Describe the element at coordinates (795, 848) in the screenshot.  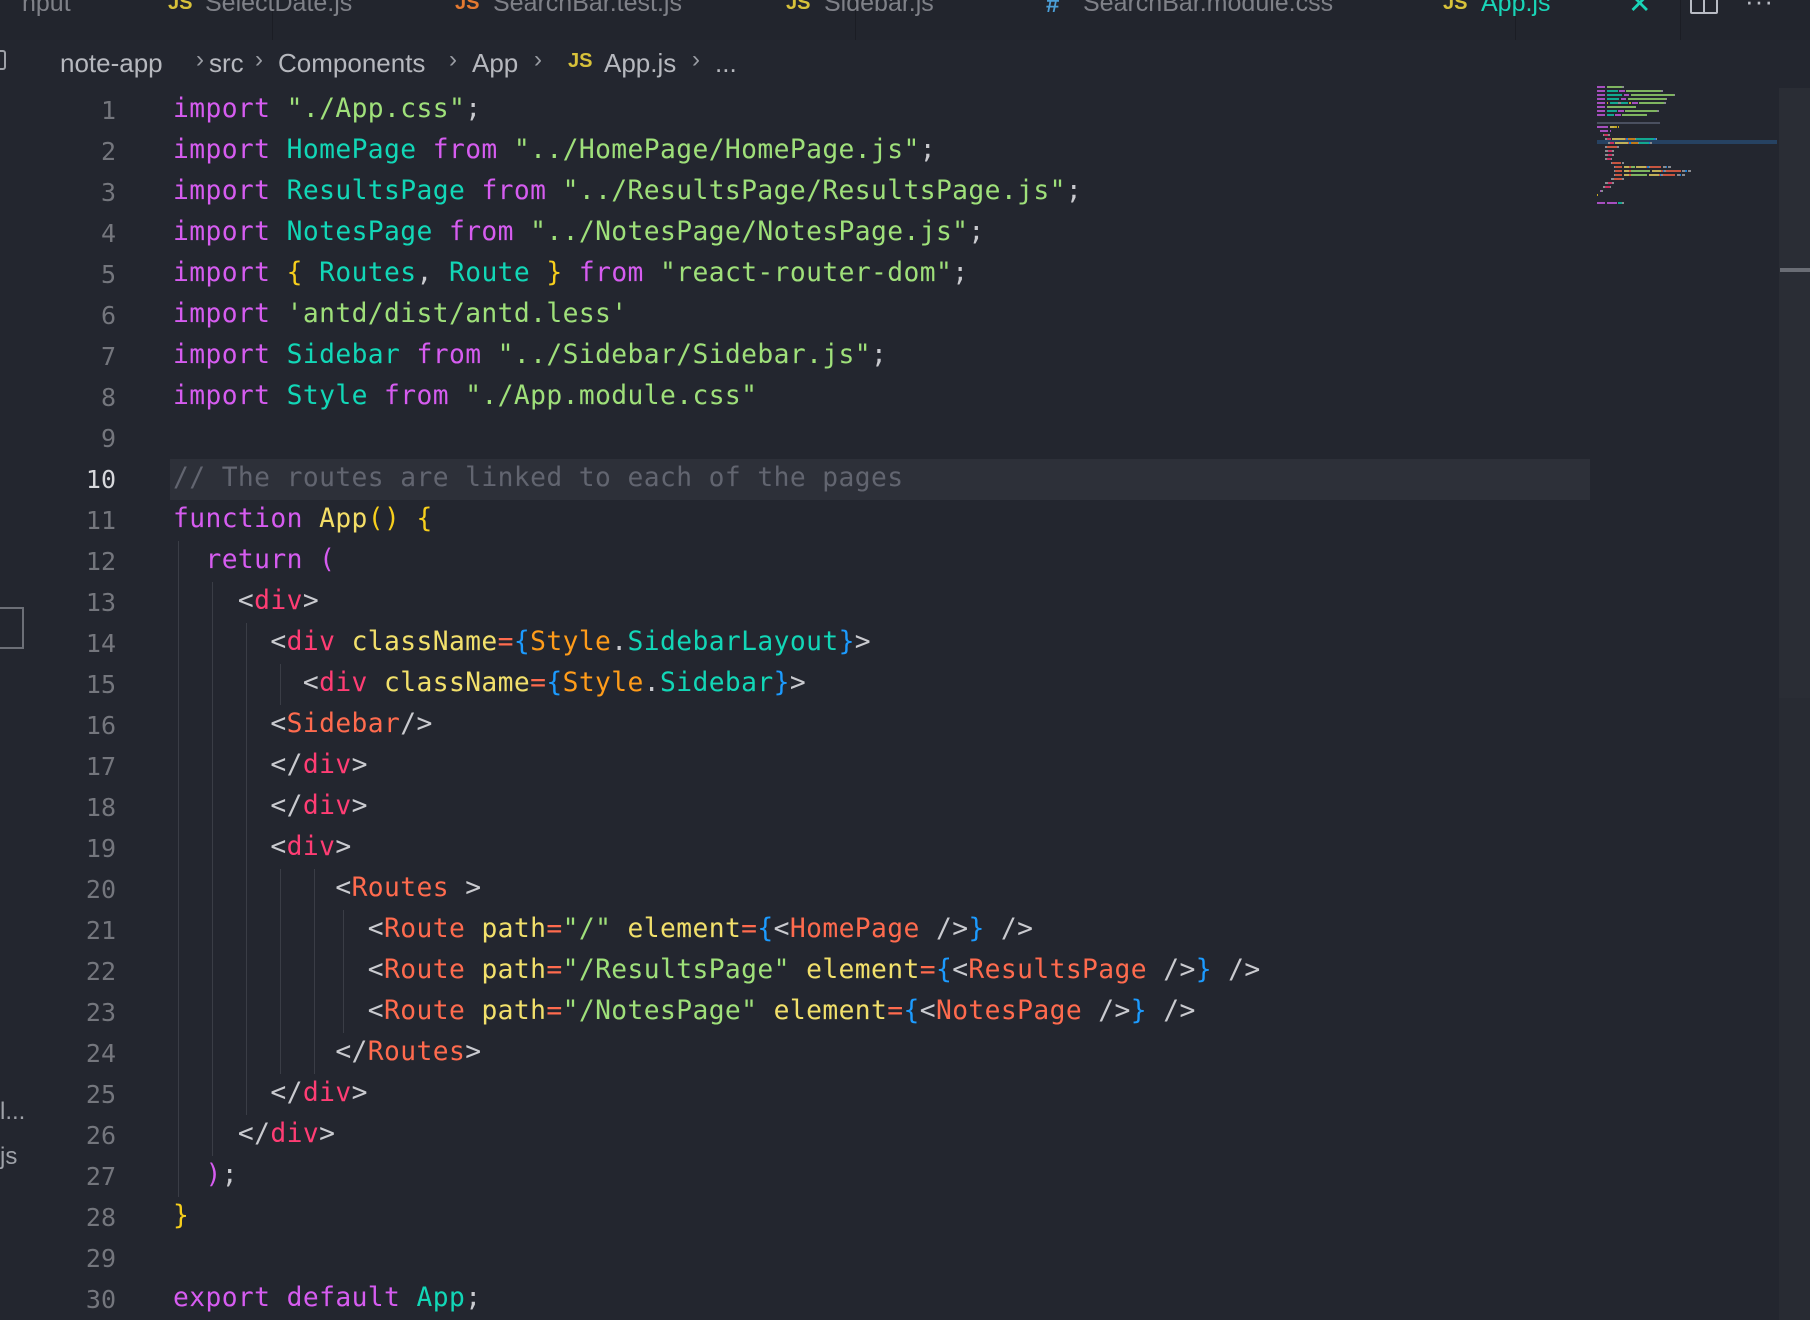
I see `code-line: 19 <div>` at that location.